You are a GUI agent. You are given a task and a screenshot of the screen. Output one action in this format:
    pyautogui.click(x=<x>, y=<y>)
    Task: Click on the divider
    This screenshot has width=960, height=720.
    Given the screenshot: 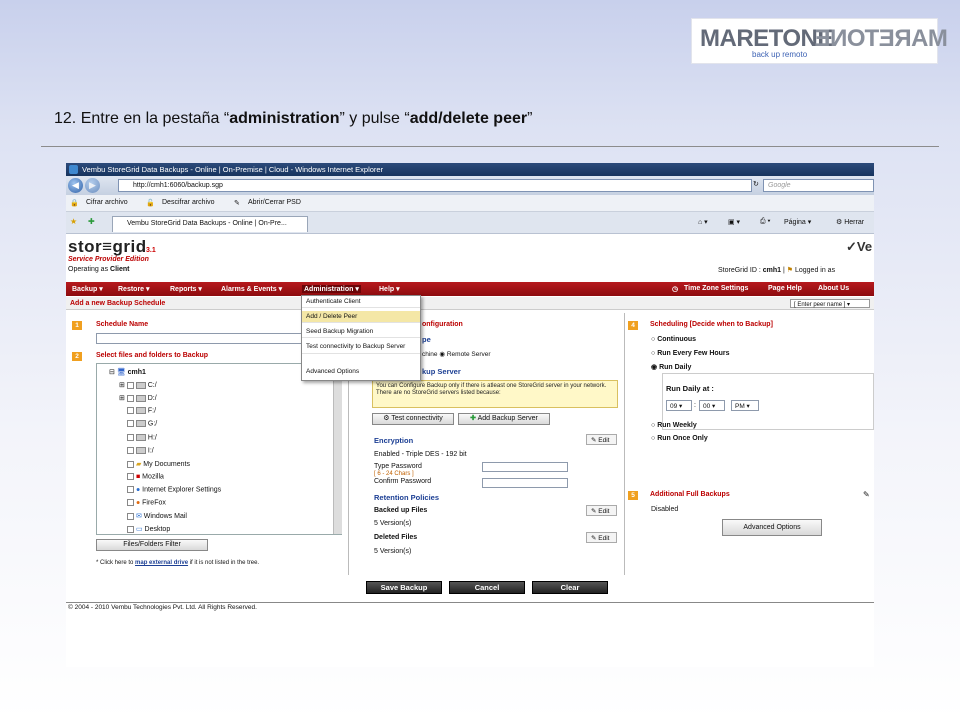 What is the action you would take?
    pyautogui.click(x=490, y=146)
    